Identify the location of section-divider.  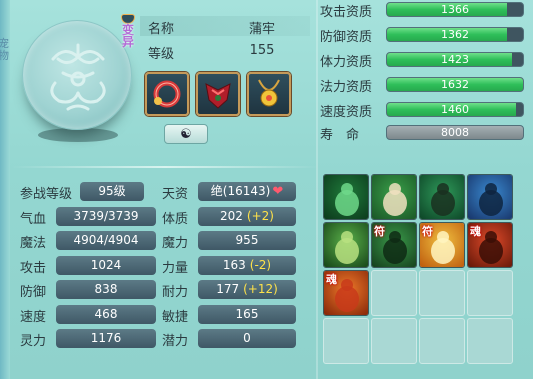
(165, 167).